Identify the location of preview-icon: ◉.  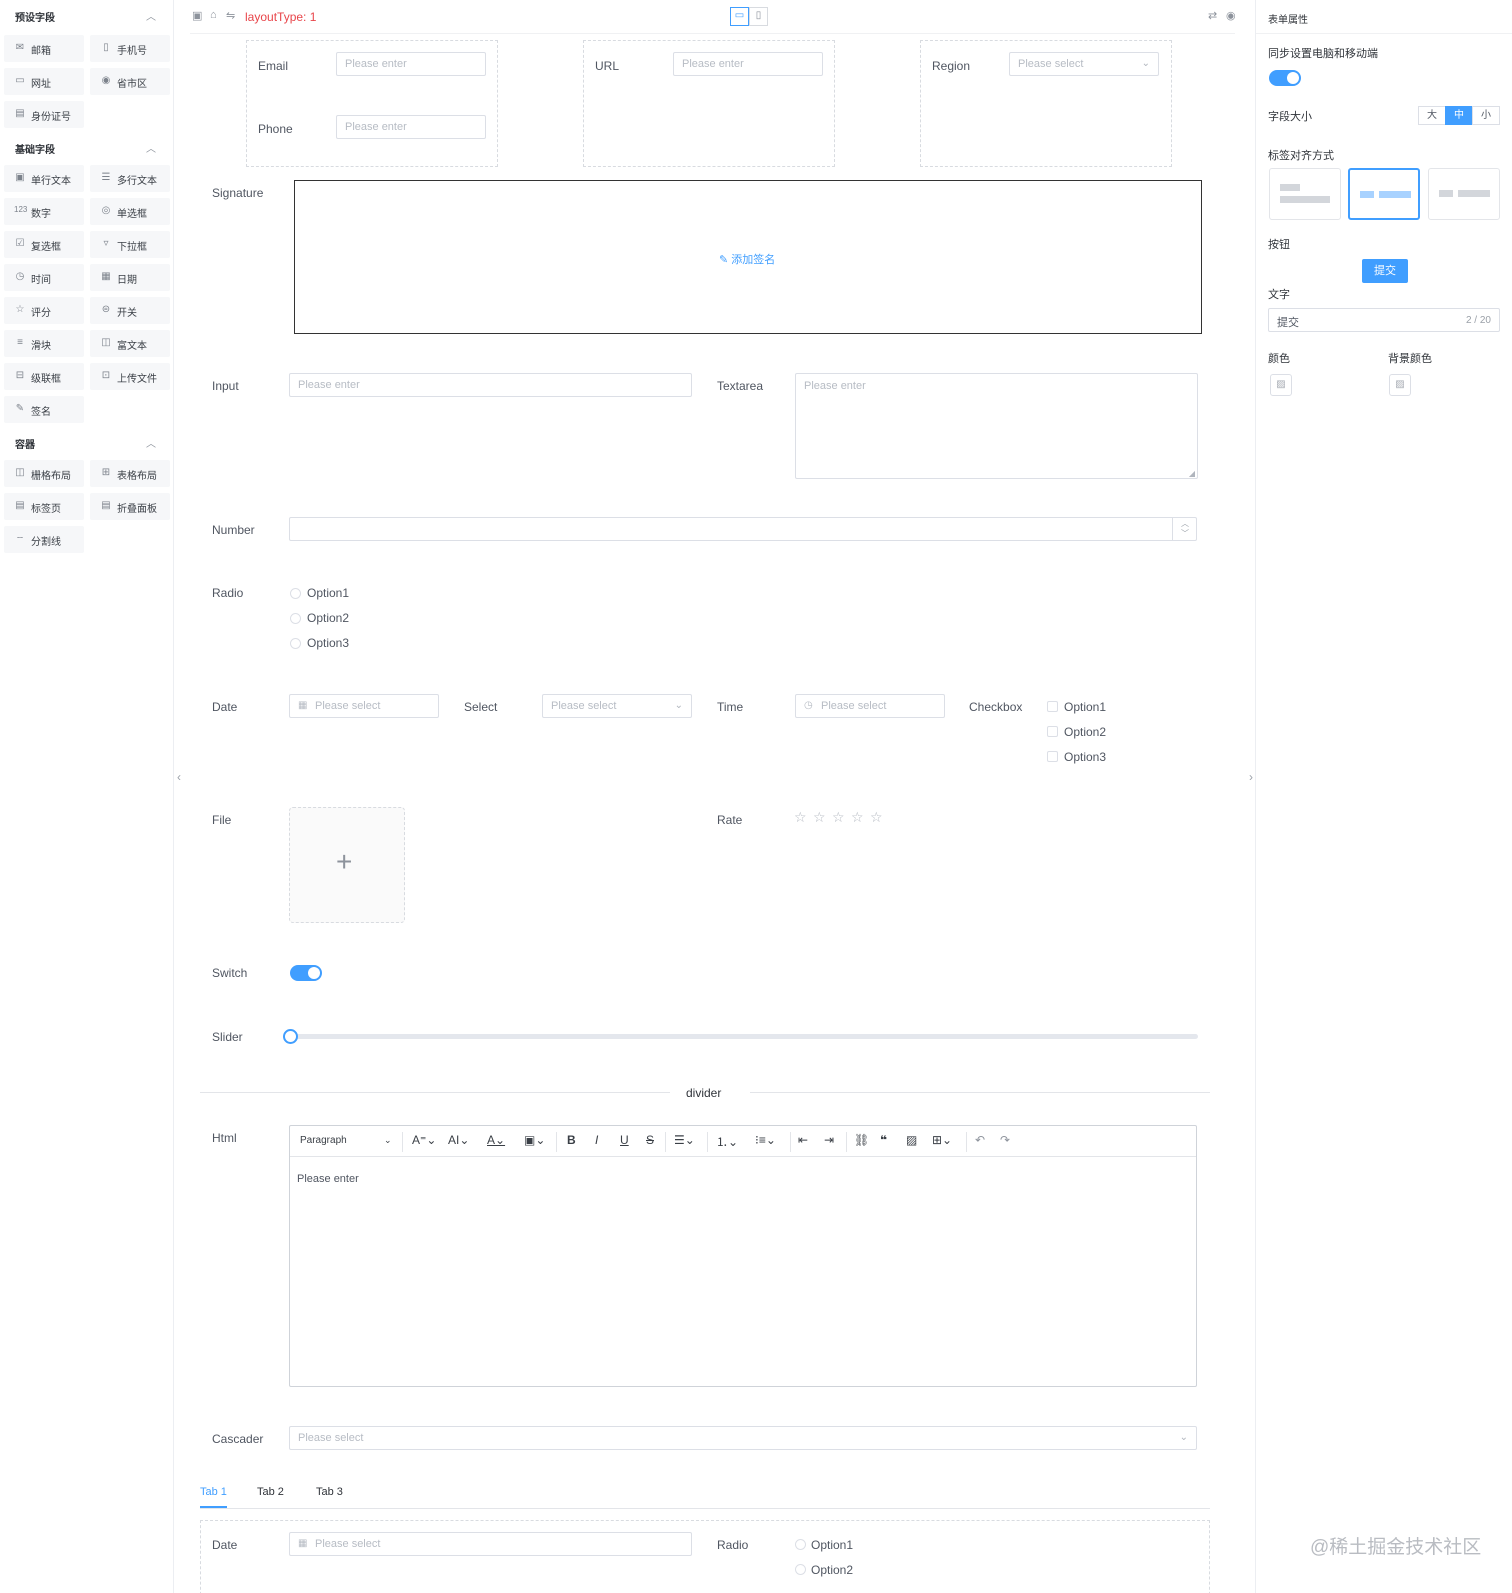
(1231, 15).